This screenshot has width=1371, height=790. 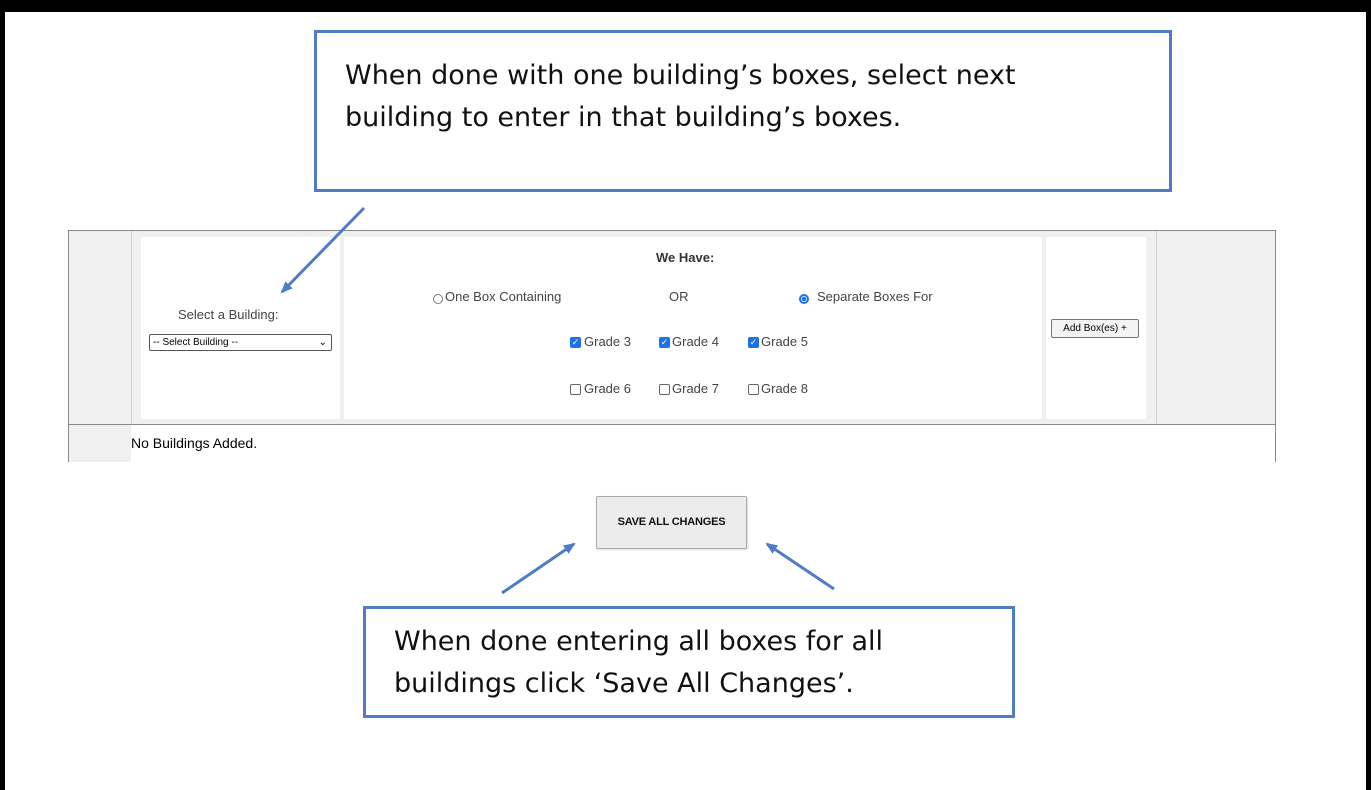 I want to click on arrow-to-save-right, so click(x=800, y=566).